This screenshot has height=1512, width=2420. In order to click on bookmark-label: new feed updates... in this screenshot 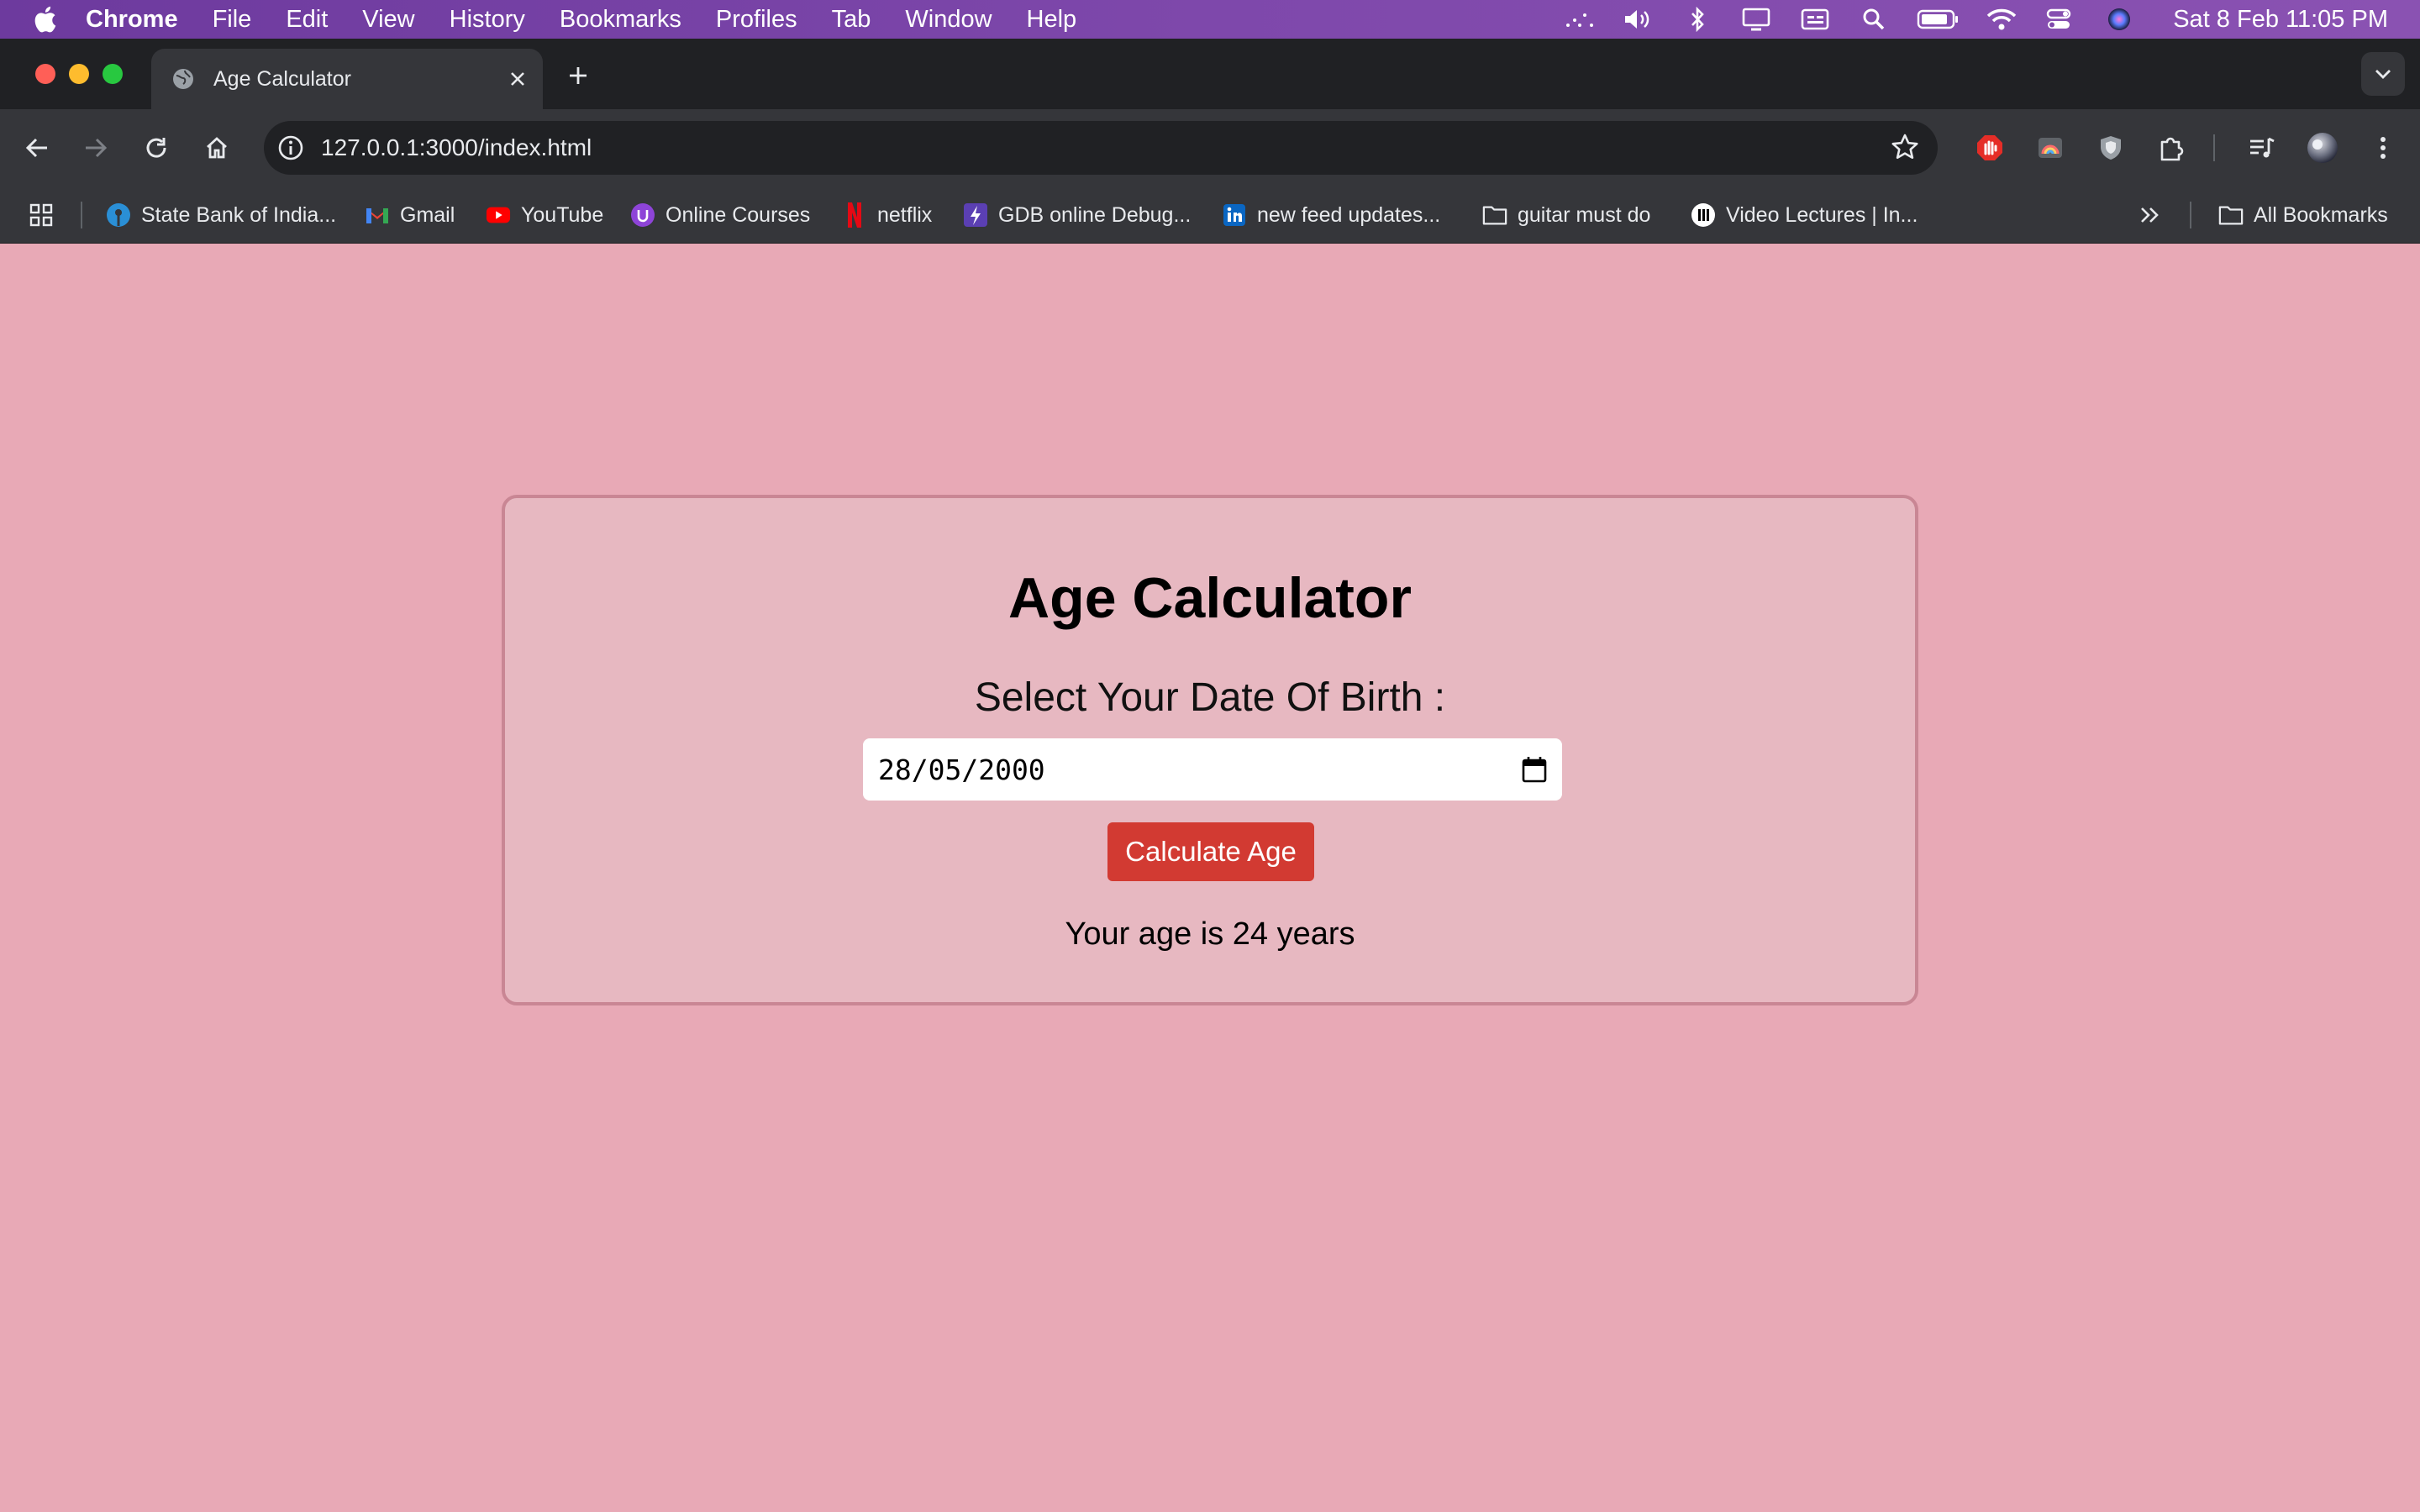, I will do `click(1349, 214)`.